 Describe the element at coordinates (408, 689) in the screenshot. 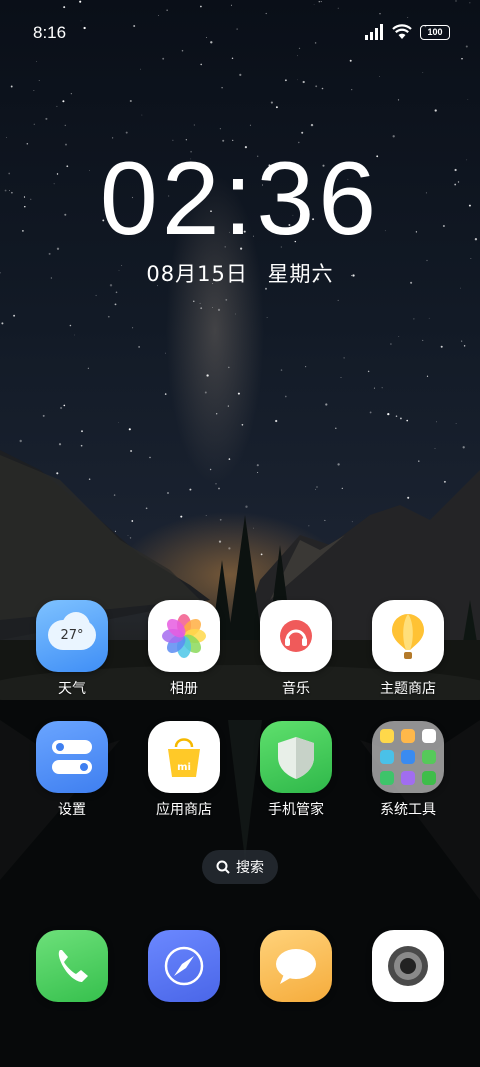

I see `app-label: 主题商店` at that location.